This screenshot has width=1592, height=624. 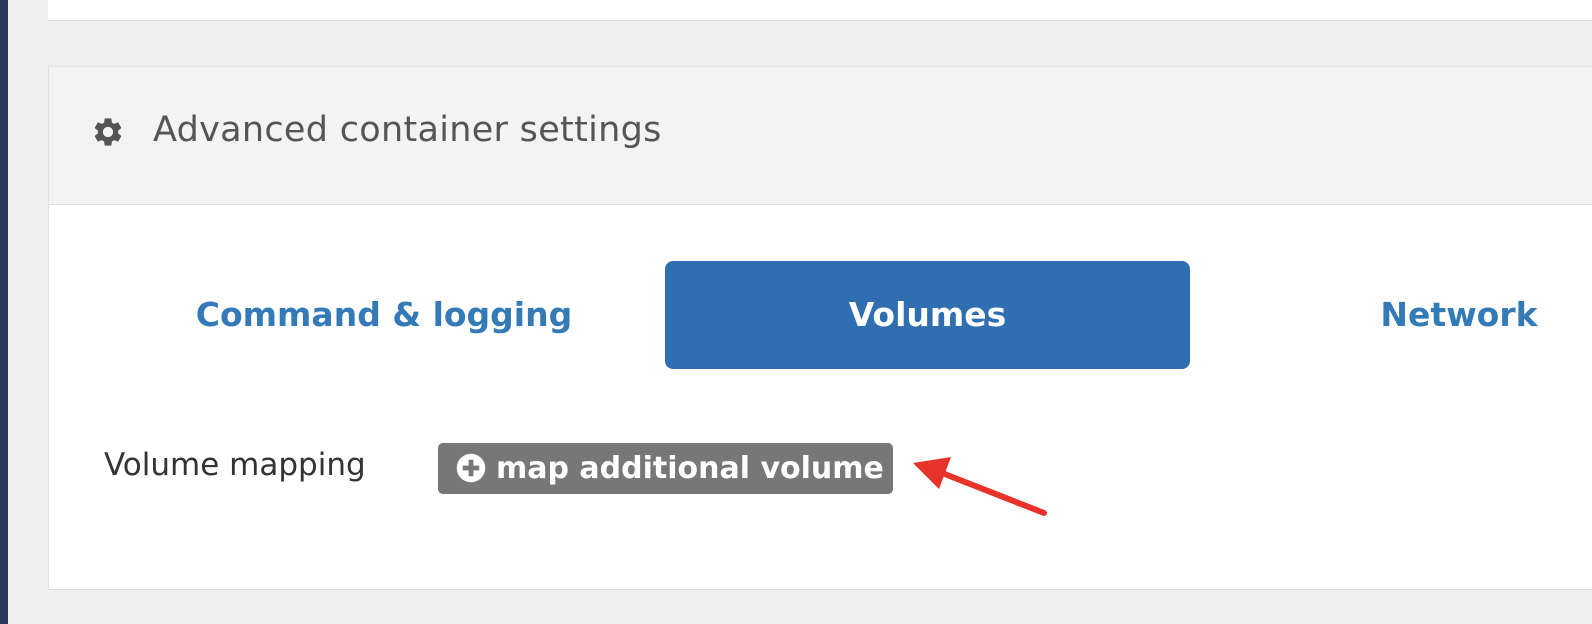 I want to click on red-arrow-icon, so click(x=980, y=486).